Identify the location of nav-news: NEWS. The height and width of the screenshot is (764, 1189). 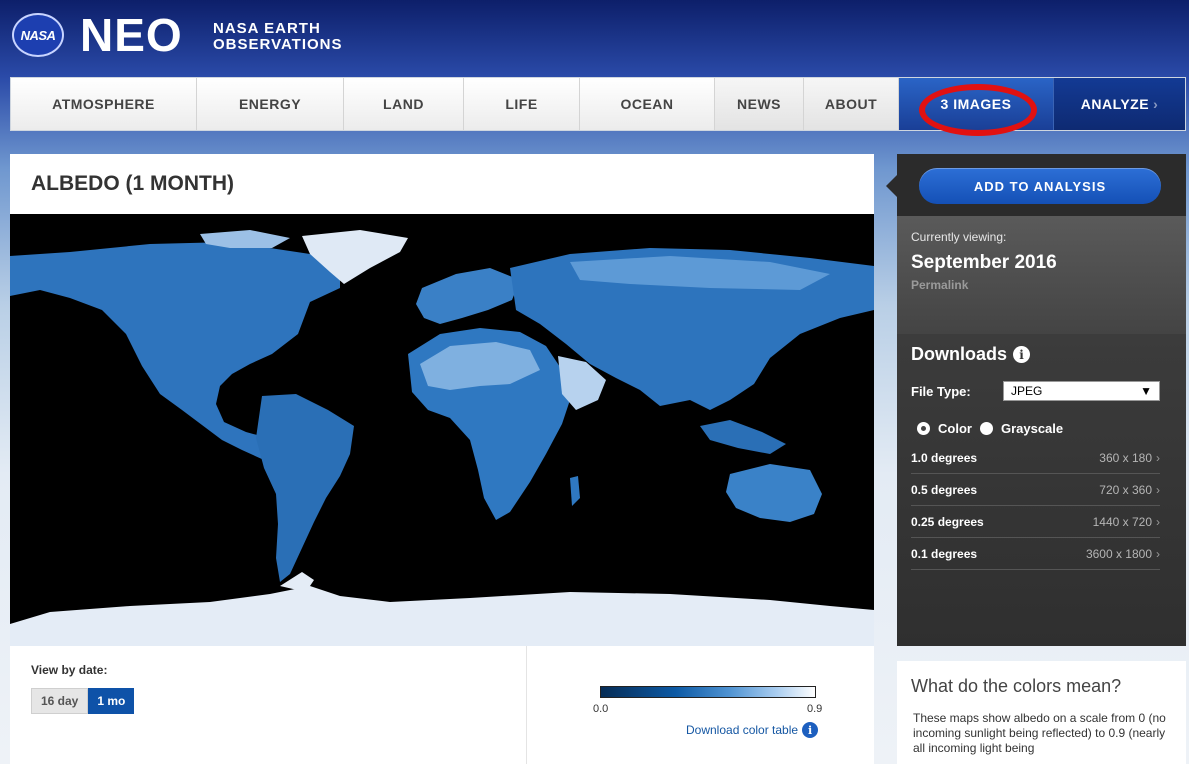
(759, 104).